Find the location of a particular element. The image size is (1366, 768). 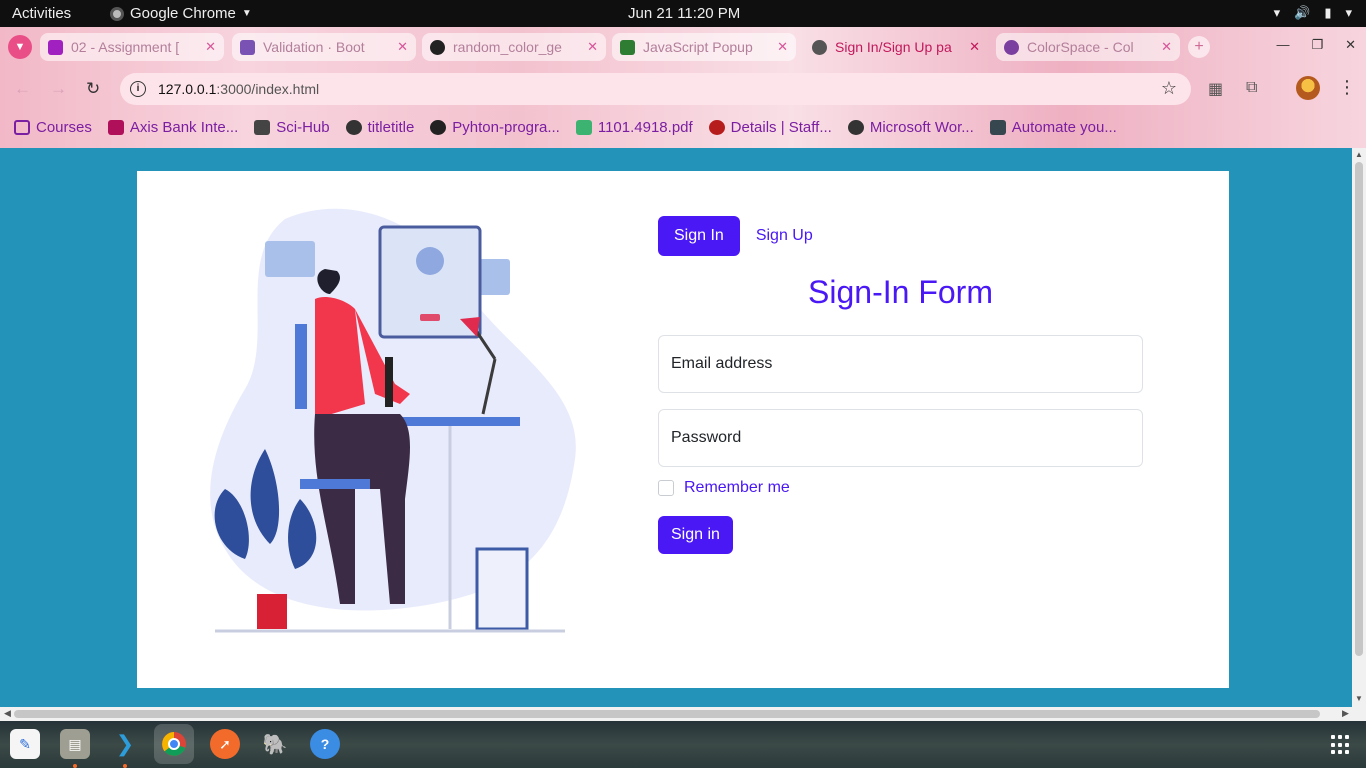

tab-title: Sign In/Sign Up pa is located at coordinates (893, 47).